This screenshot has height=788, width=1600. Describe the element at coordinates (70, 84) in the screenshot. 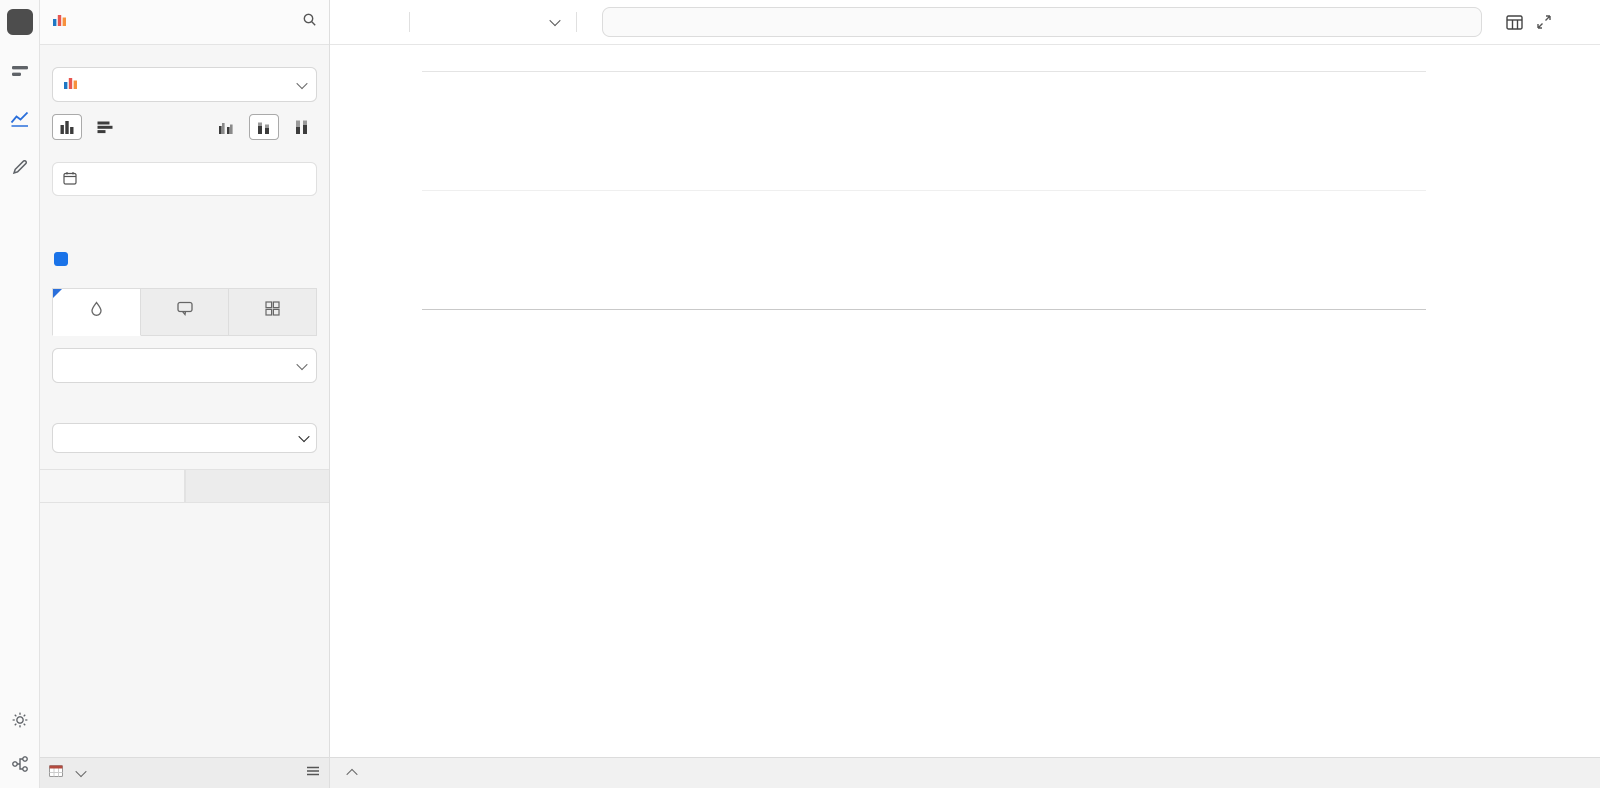

I see `bar-chart-type-icon` at that location.